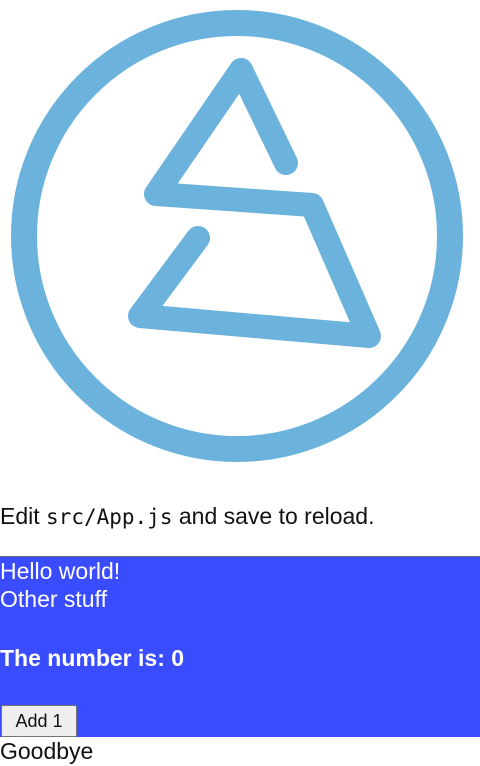 The width and height of the screenshot is (480, 766). I want to click on hello-text: Hello world!, so click(60, 571).